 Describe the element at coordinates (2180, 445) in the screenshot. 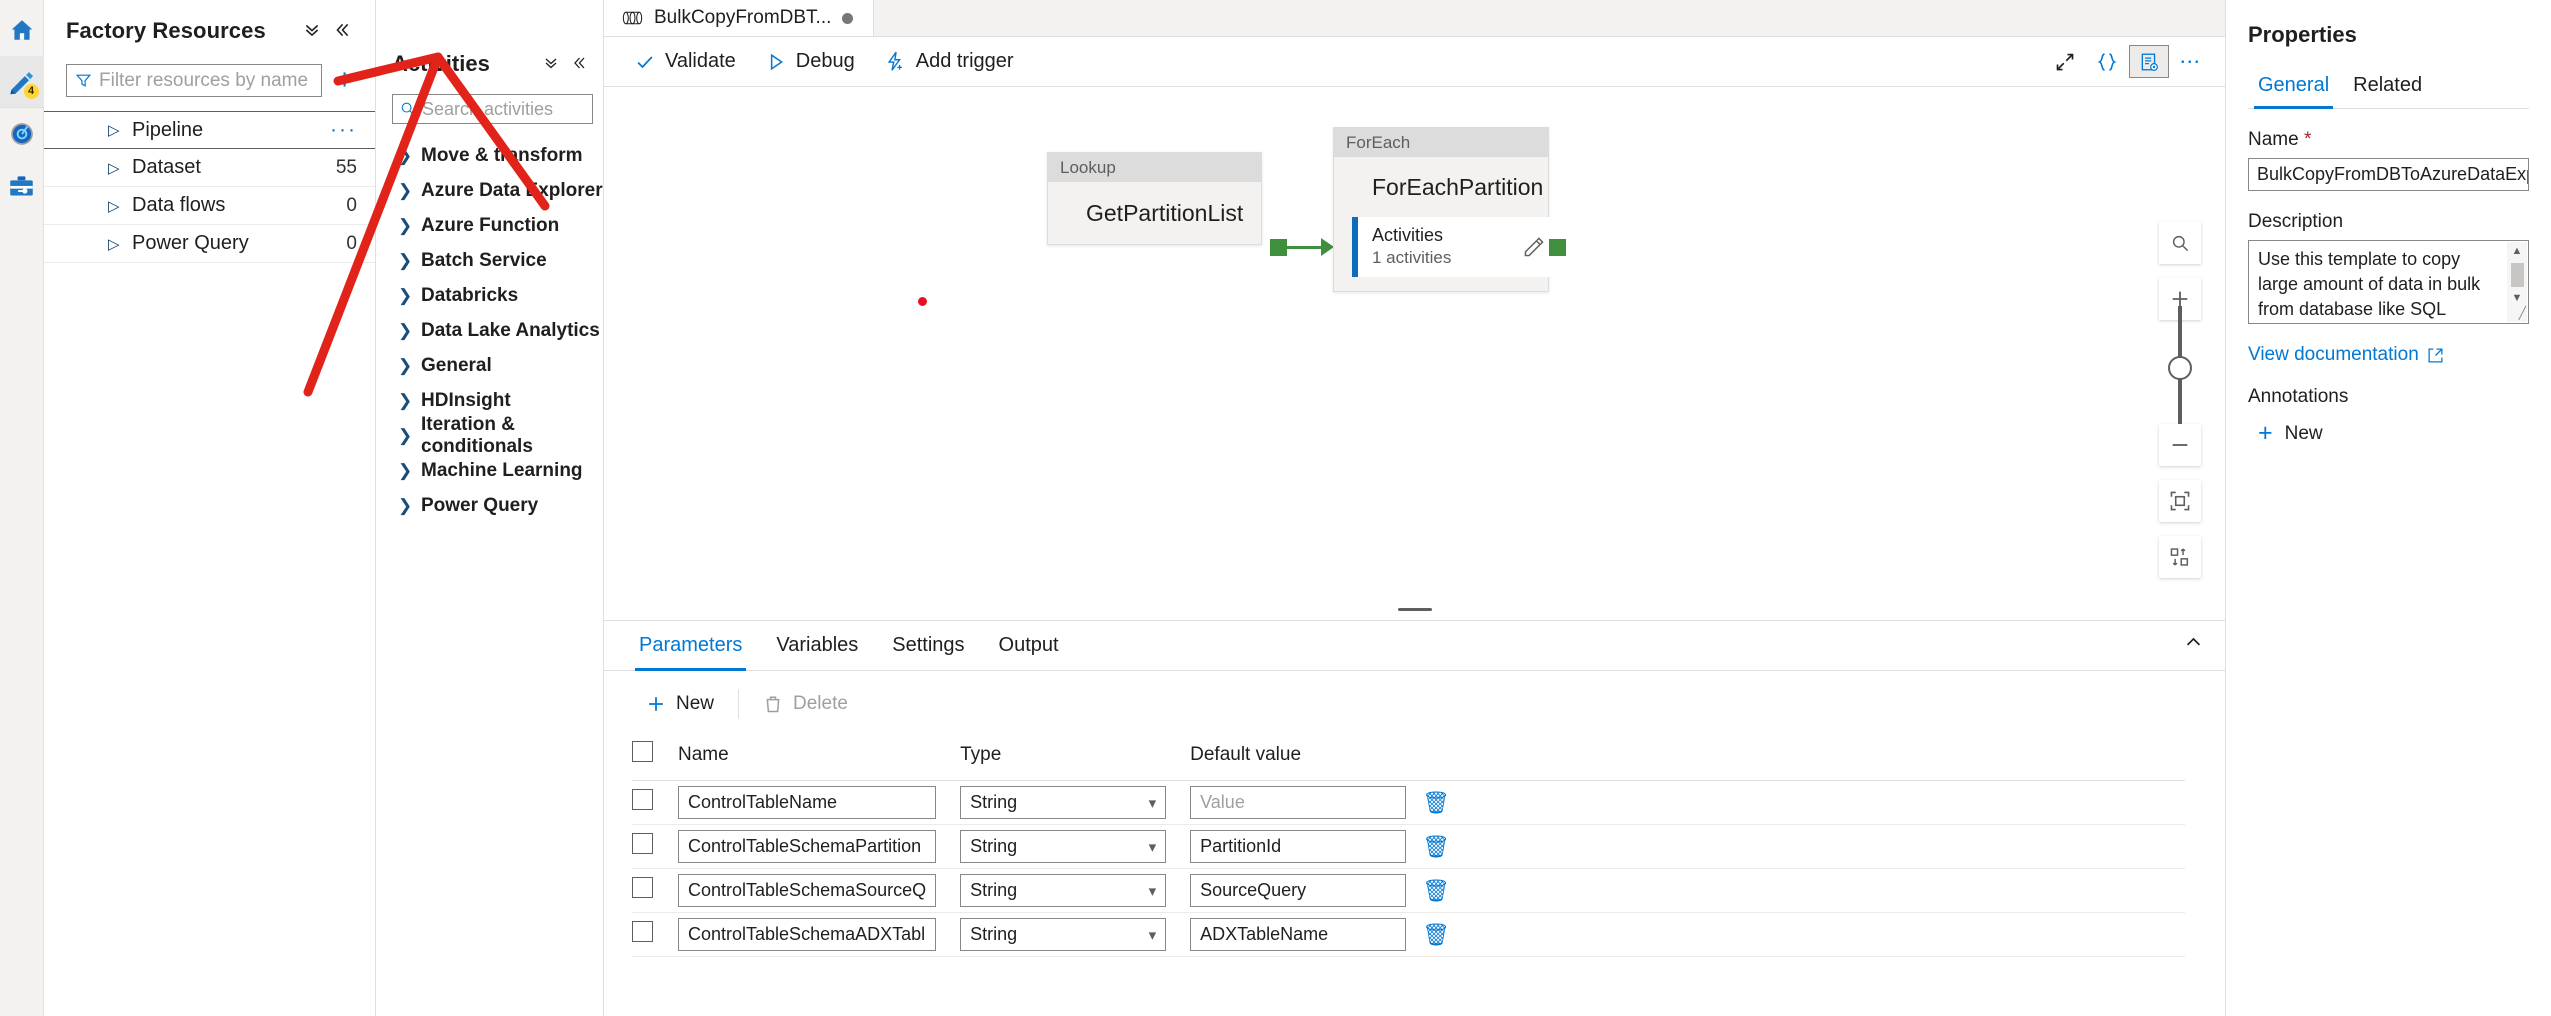

I see `zoom-out-icon` at that location.